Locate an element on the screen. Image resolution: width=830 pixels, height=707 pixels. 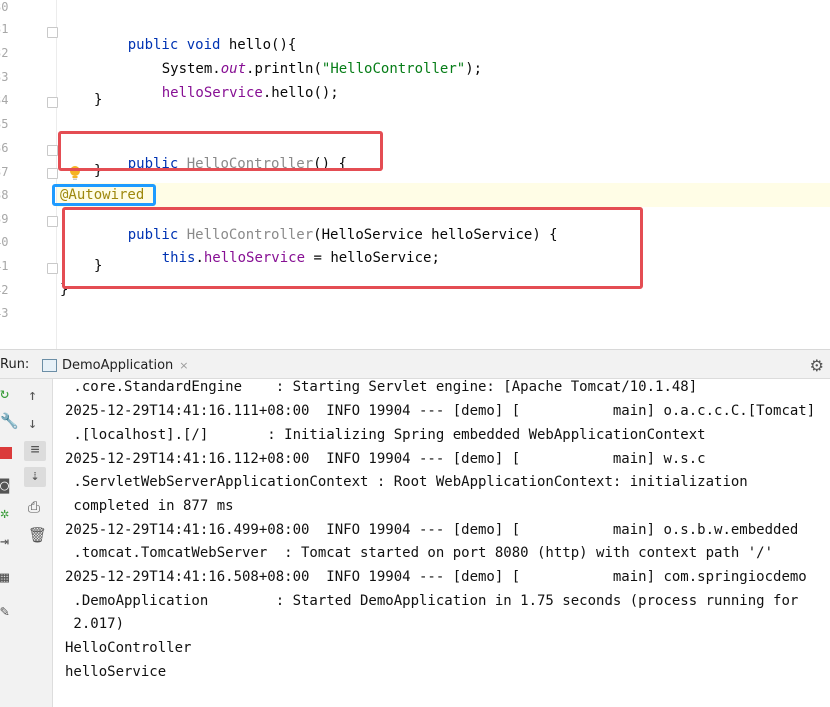
rerun-icon: ↻ is located at coordinates (4, 393).